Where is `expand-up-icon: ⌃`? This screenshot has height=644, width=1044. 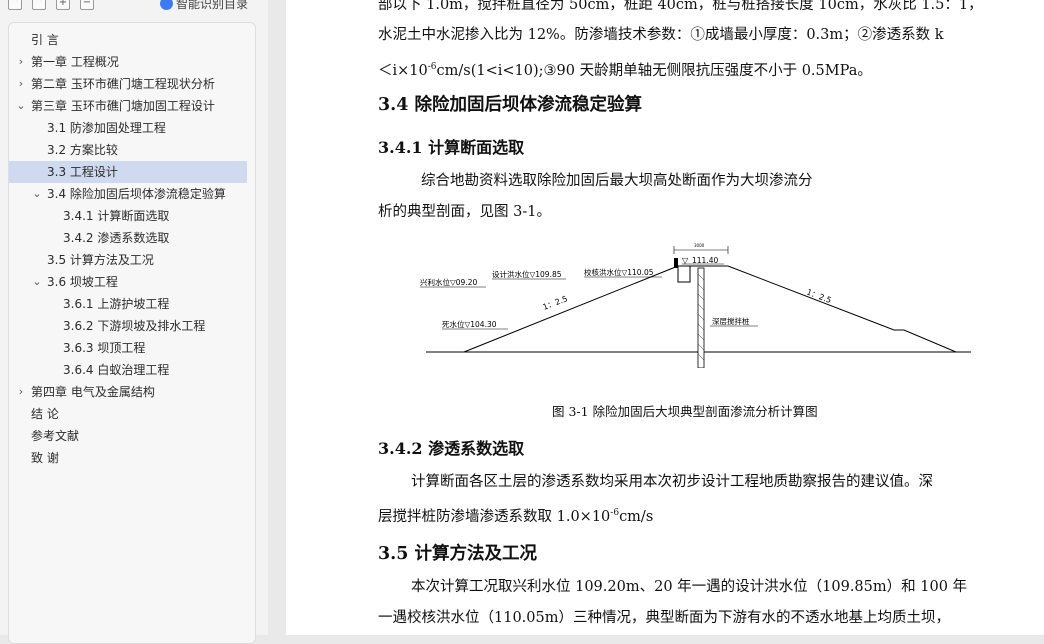
expand-up-icon: ⌃ is located at coordinates (39, 5).